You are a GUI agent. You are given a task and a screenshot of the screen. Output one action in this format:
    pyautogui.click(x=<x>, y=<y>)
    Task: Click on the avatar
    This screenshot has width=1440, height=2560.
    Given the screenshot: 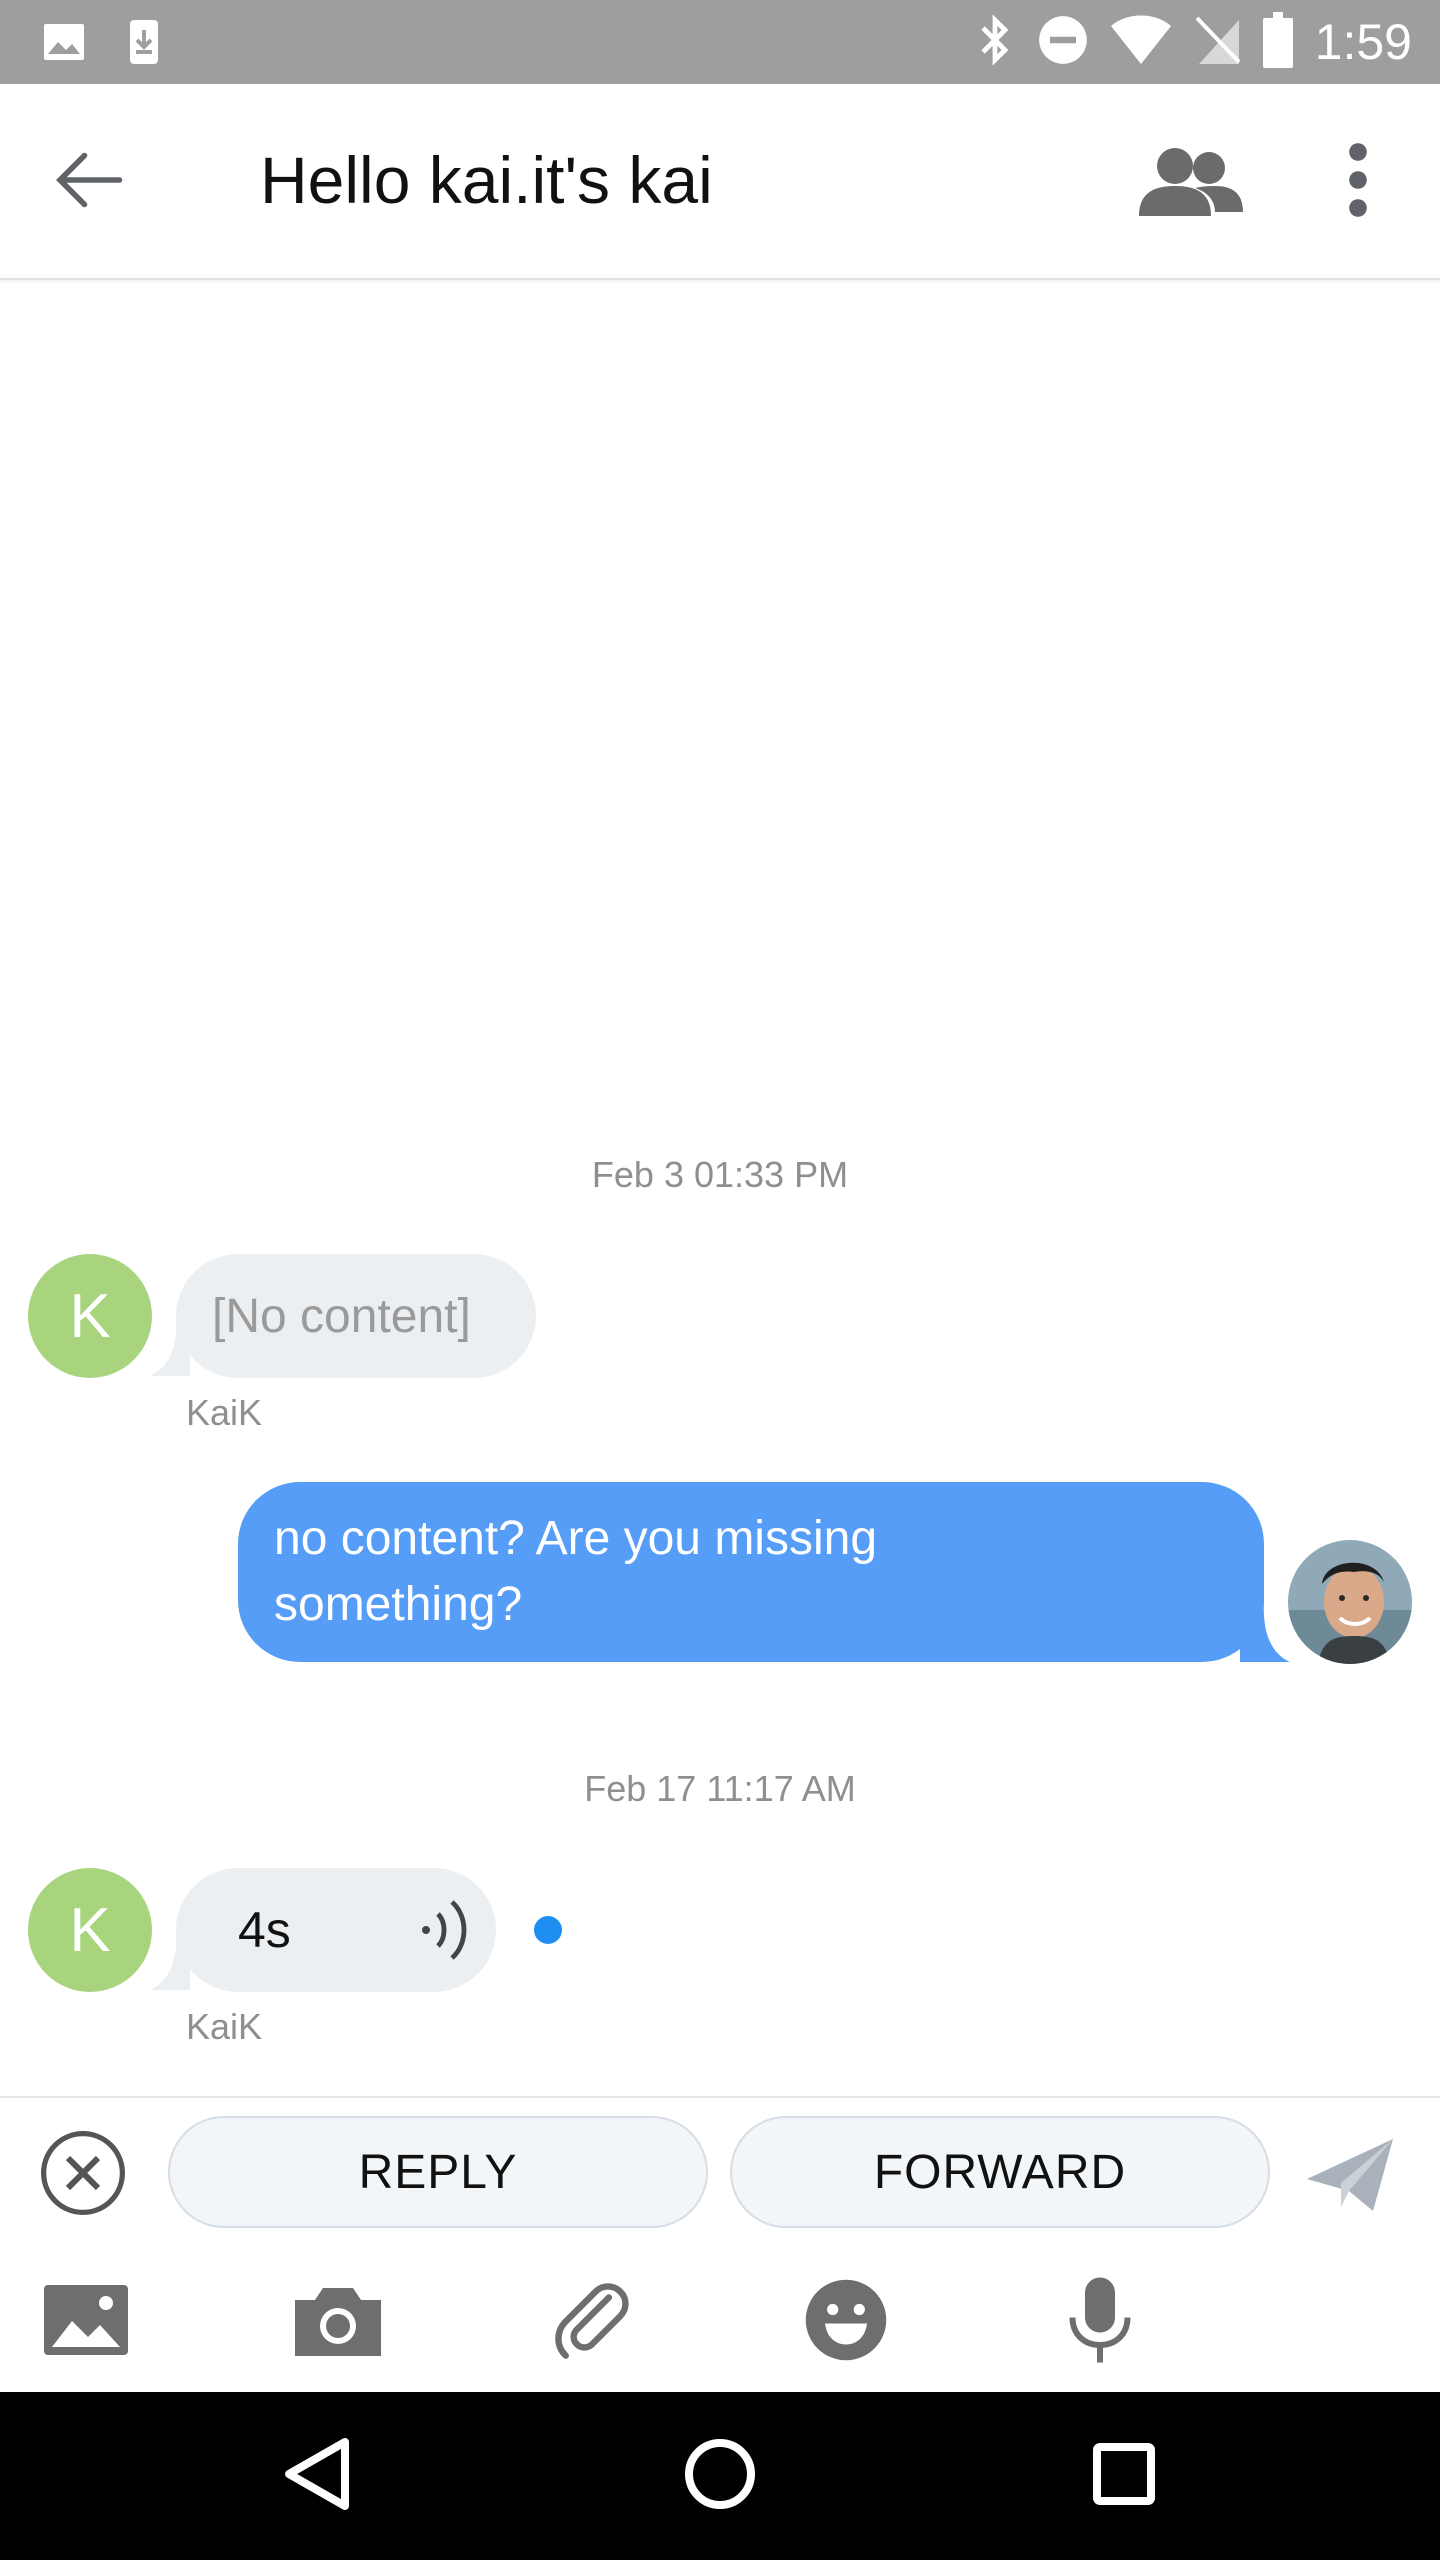 What is the action you would take?
    pyautogui.click(x=1350, y=1602)
    